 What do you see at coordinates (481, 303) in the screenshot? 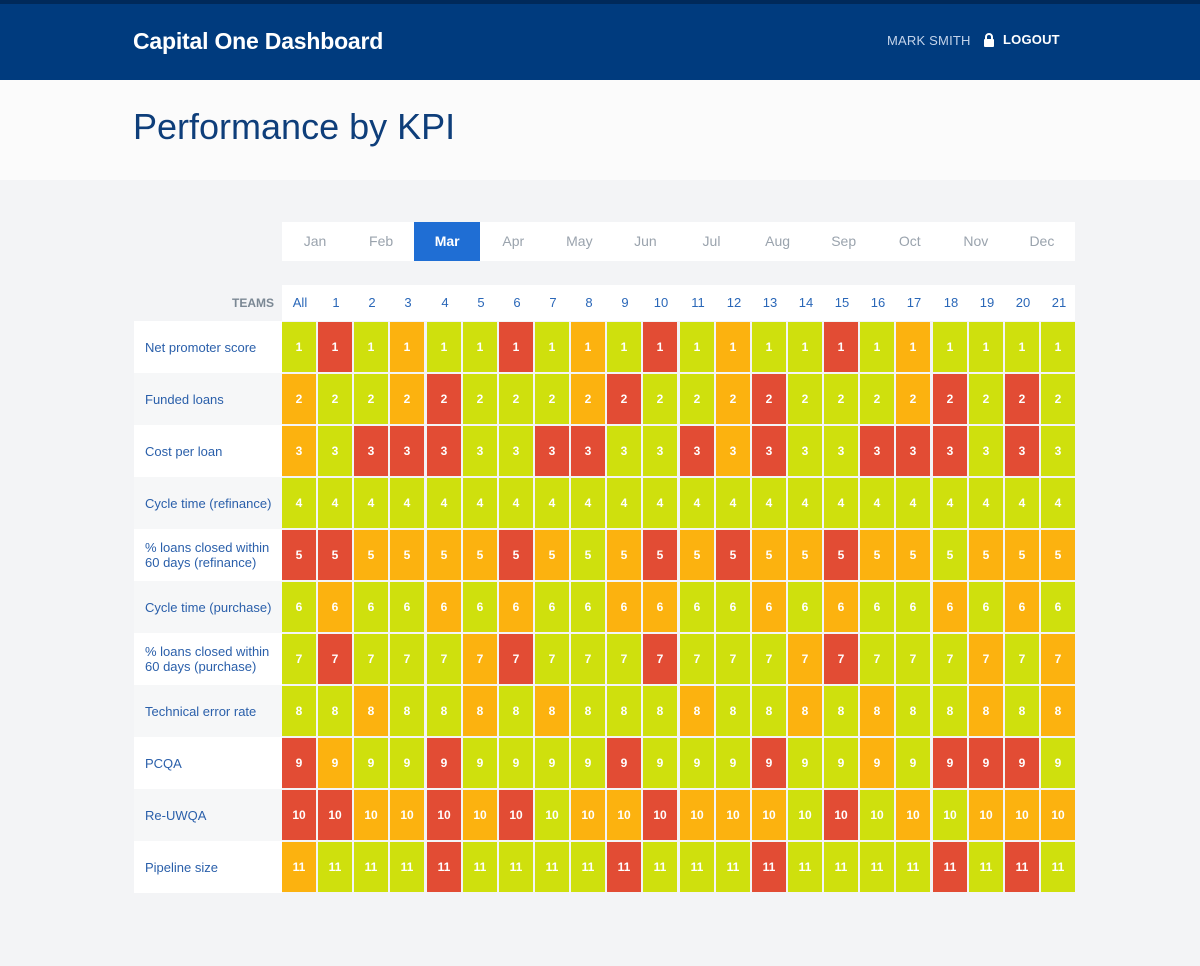
I see `team-header-5: 5` at bounding box center [481, 303].